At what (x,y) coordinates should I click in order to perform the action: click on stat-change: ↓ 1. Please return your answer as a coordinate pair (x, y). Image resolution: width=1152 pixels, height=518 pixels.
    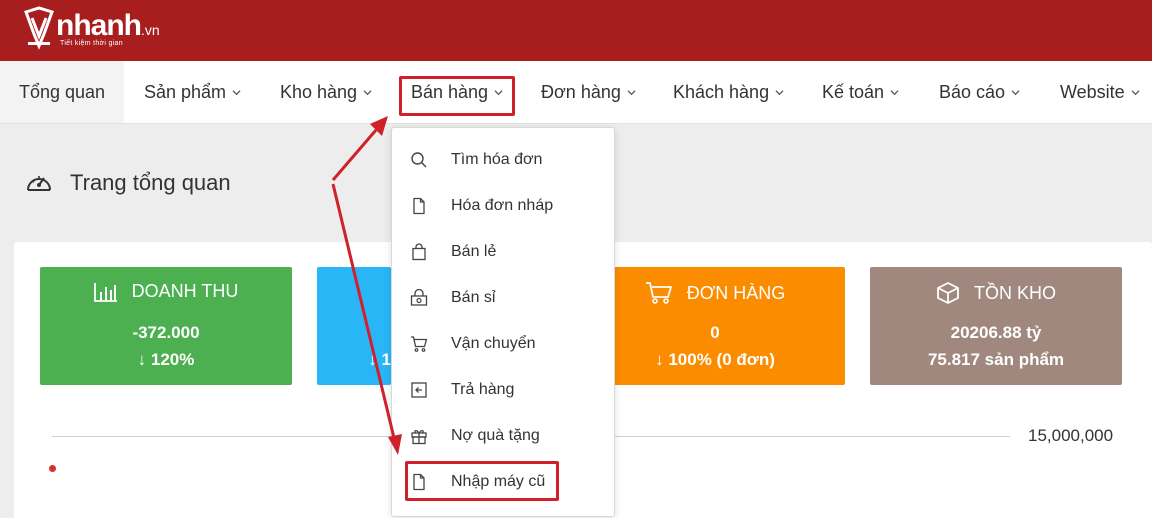
    Looking at the image, I should click on (379, 359).